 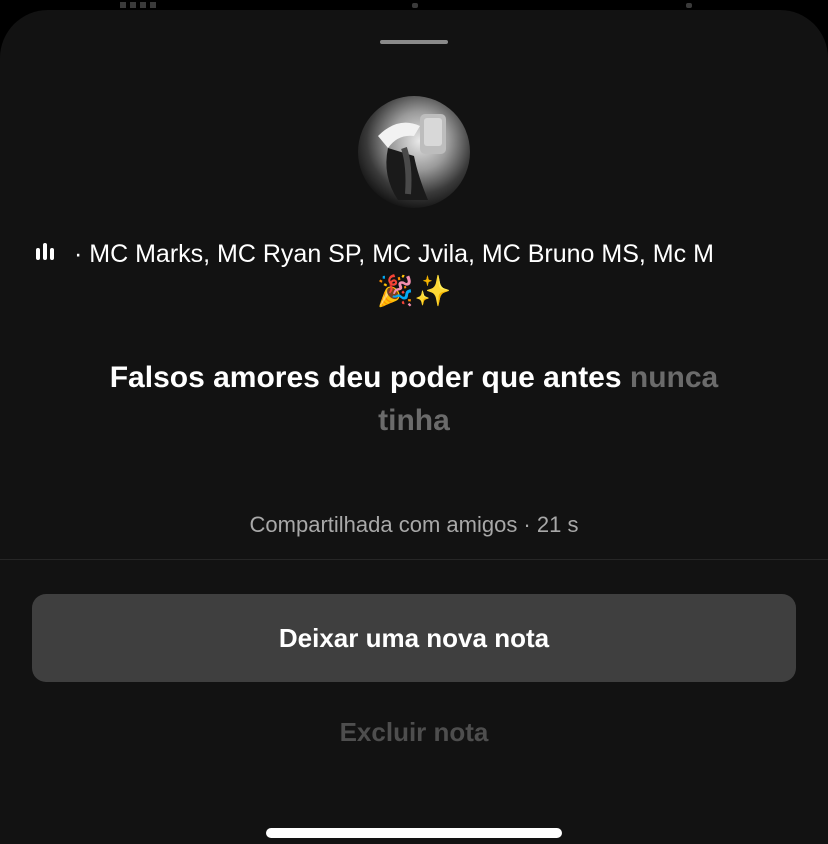 I want to click on delete-note-button: Excluir nota, so click(x=414, y=732).